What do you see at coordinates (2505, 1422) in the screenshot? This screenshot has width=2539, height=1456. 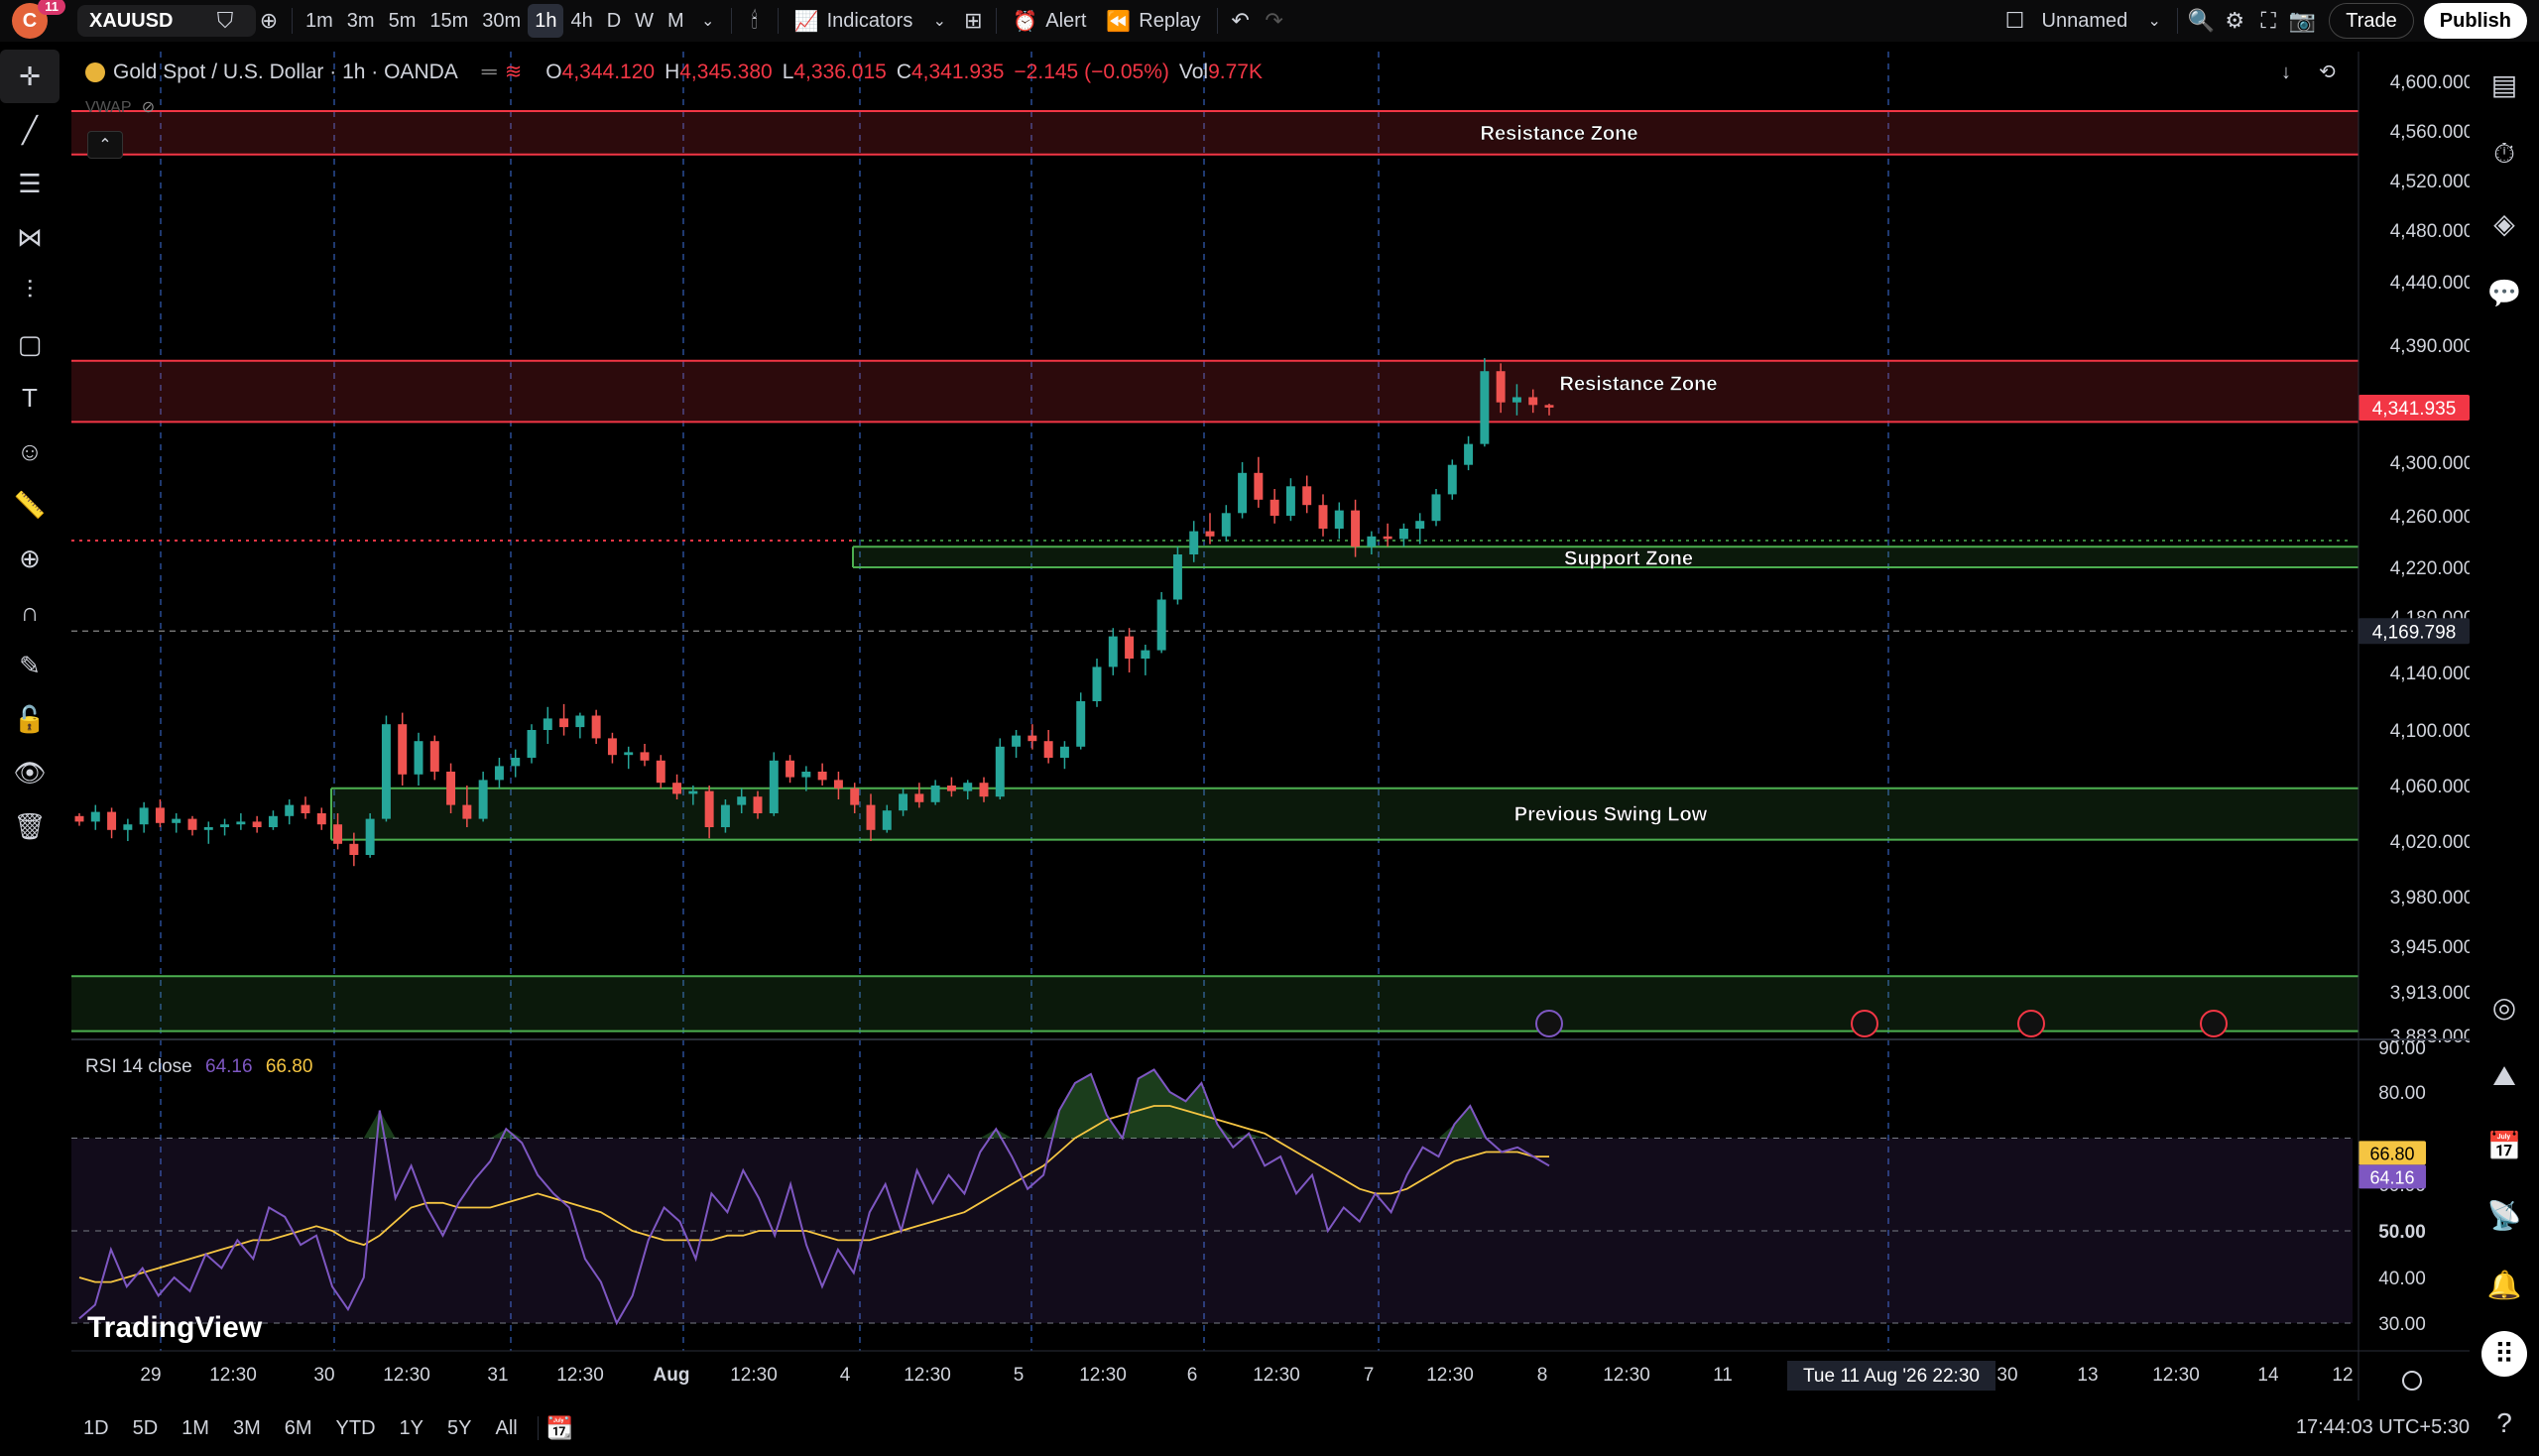 I see `help-icon: ?` at bounding box center [2505, 1422].